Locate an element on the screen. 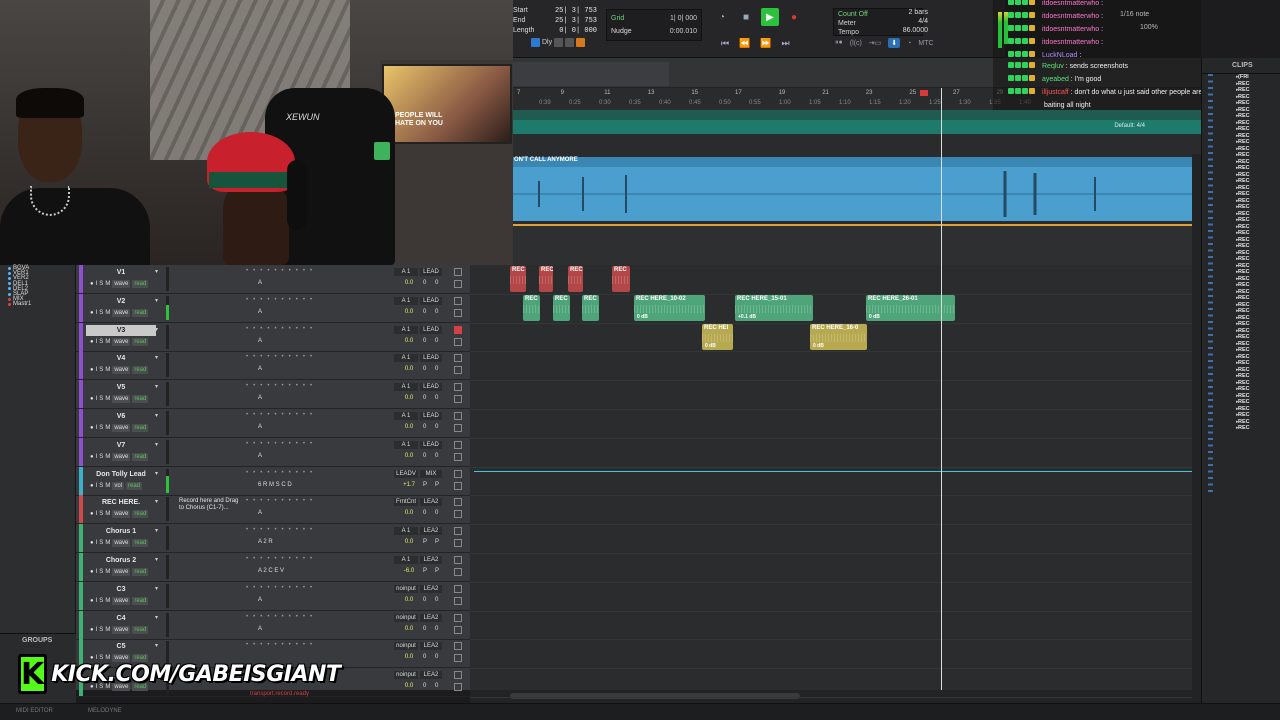 Image resolution: width=1280 pixels, height=720 pixels. audio-clip: REC HEI 0 dB is located at coordinates (717, 336).